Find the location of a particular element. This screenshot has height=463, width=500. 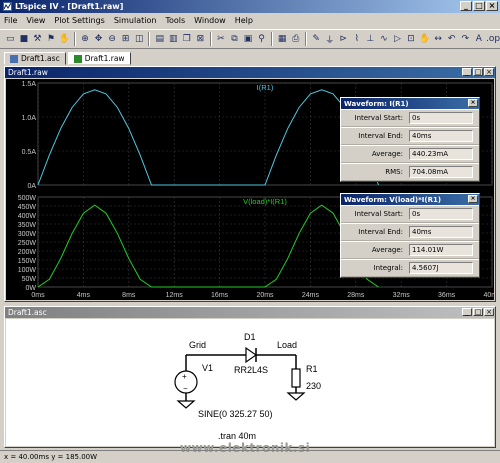

halt-icon: ✋ is located at coordinates (64, 39).